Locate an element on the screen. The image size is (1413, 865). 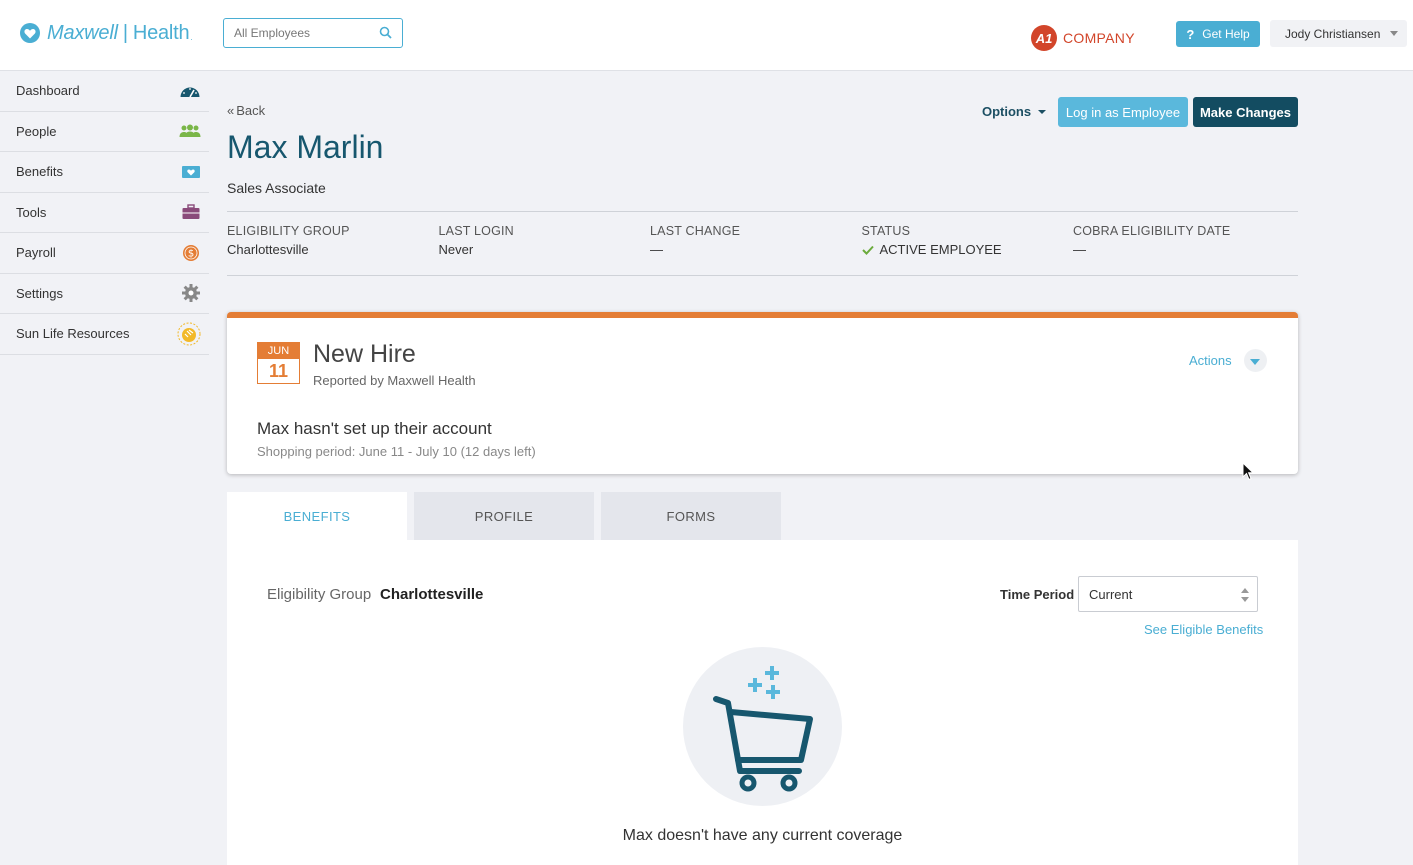
dollar-coin-icon: $ is located at coordinates (191, 253).